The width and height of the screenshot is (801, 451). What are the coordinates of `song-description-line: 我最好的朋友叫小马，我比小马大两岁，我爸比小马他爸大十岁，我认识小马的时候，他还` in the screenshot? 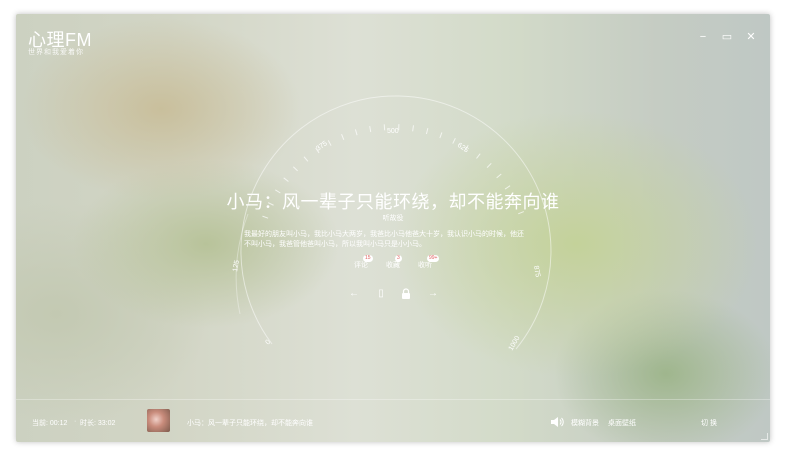 It's located at (384, 234).